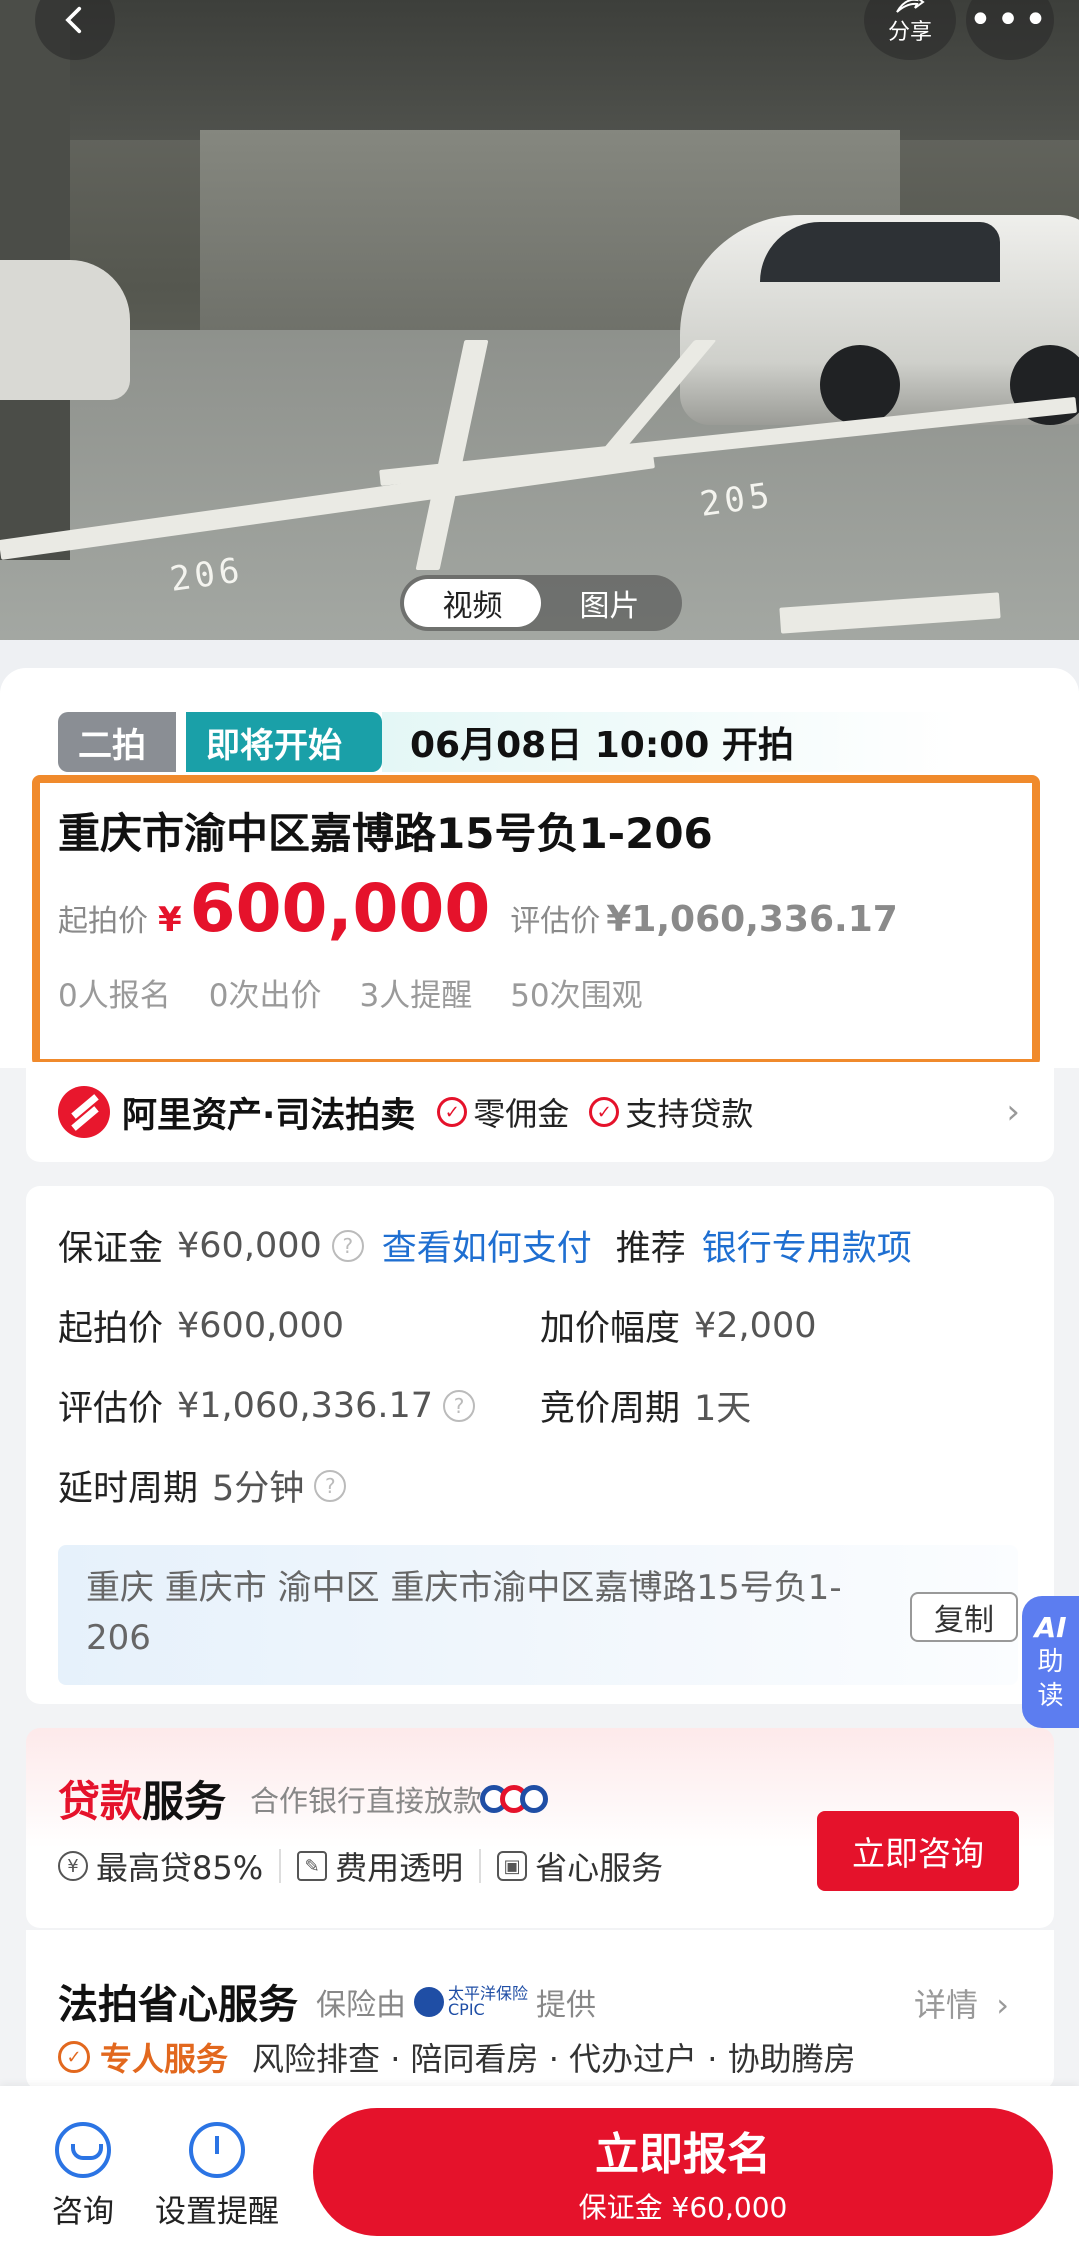 The image size is (1079, 2259). What do you see at coordinates (117, 742) in the screenshot?
I see `round-tag: 二拍` at bounding box center [117, 742].